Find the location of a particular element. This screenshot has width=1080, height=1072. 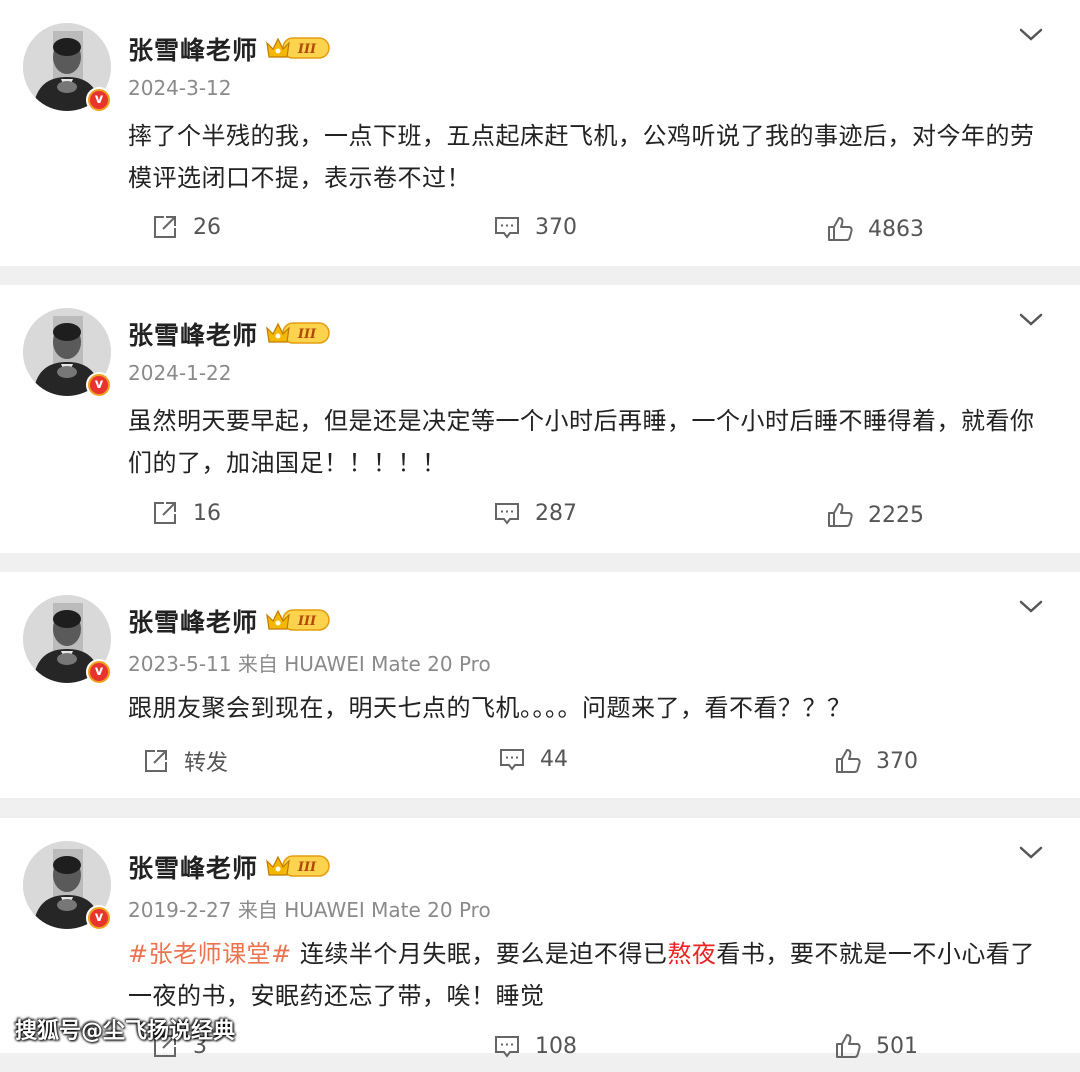

comment-button: 370 is located at coordinates (535, 227).